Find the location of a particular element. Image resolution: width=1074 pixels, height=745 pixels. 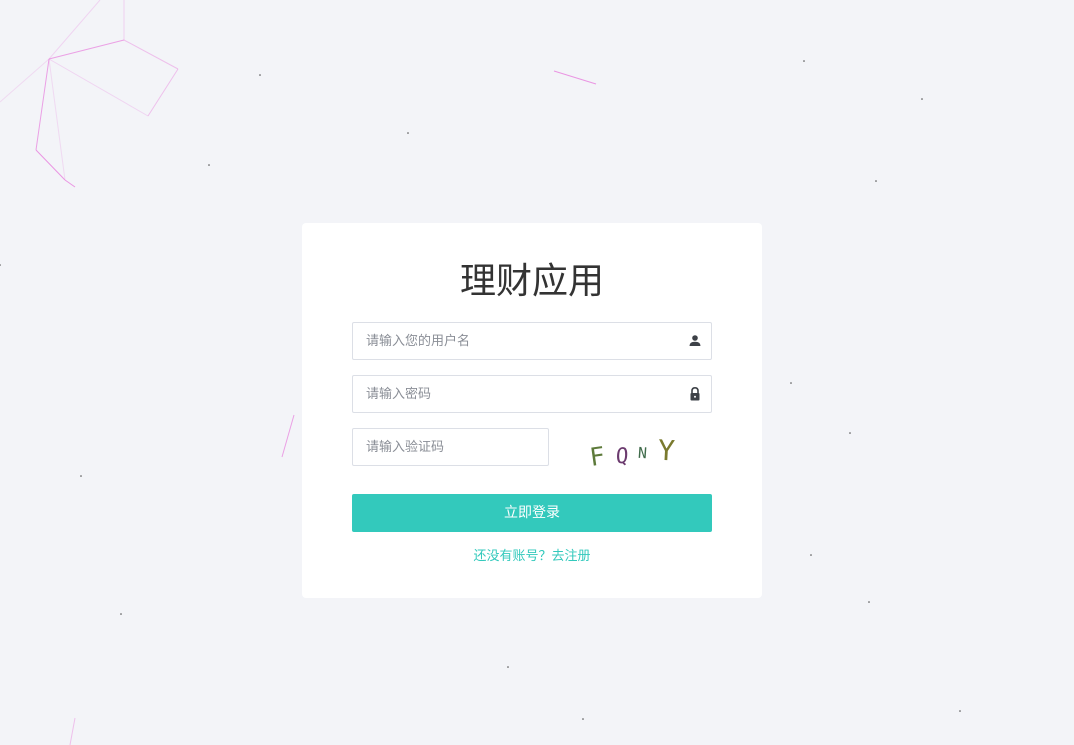

captcha-char: Q is located at coordinates (622, 456).